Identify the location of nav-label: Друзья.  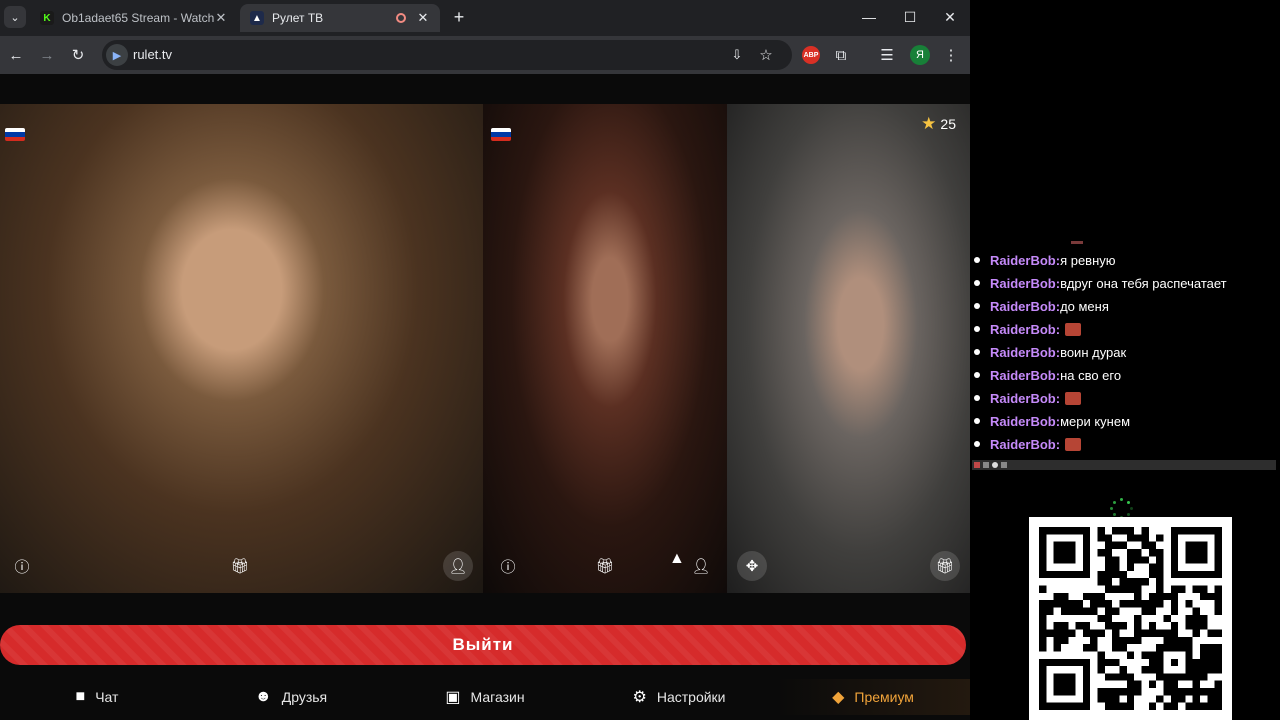
(304, 697).